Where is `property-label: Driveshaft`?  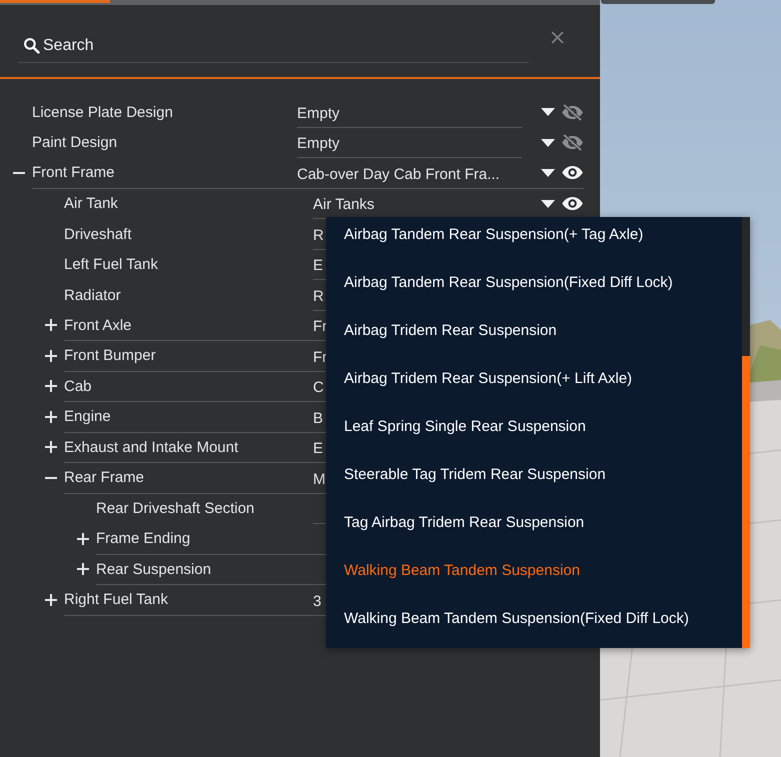 property-label: Driveshaft is located at coordinates (98, 234).